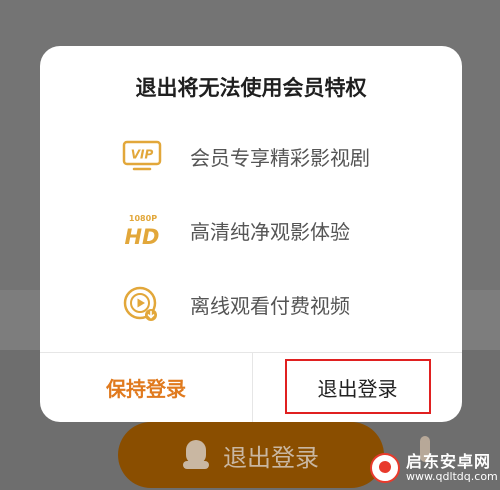 Image resolution: width=500 pixels, height=490 pixels. I want to click on watermark: 启东安卓网 www.qdltdq.com, so click(434, 468).